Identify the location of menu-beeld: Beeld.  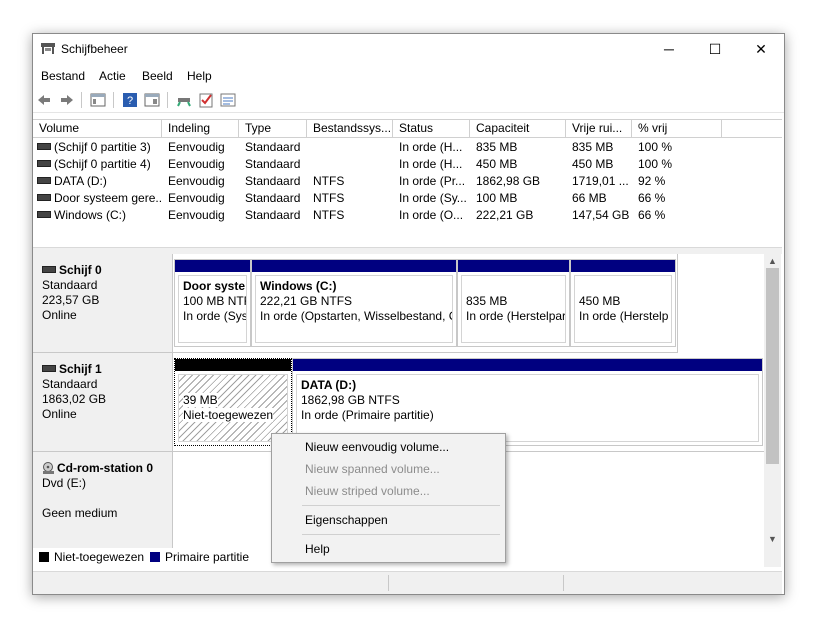
(157, 76).